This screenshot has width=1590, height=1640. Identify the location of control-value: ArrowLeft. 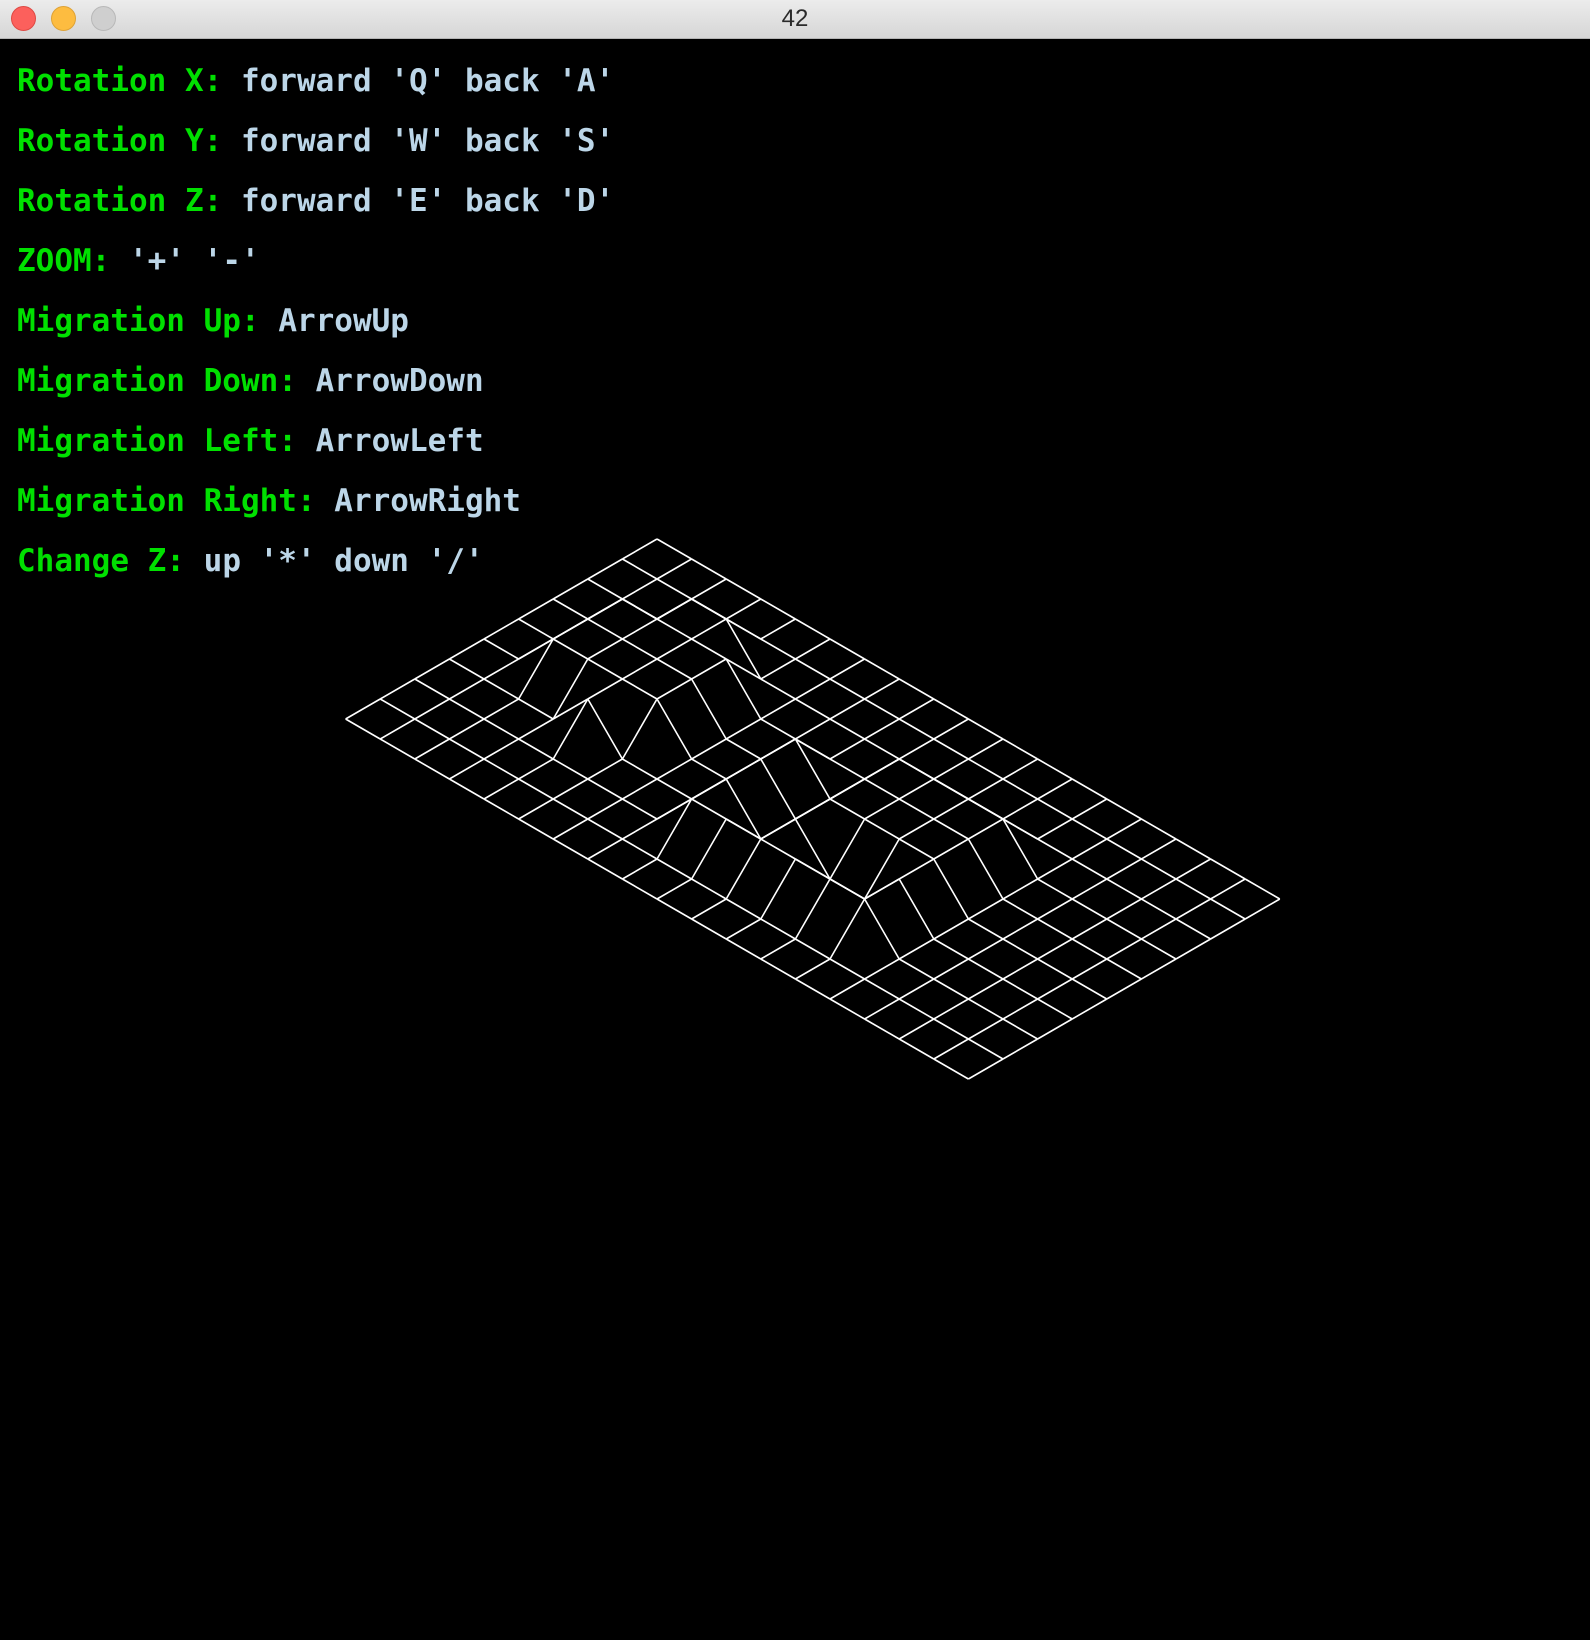
(399, 441).